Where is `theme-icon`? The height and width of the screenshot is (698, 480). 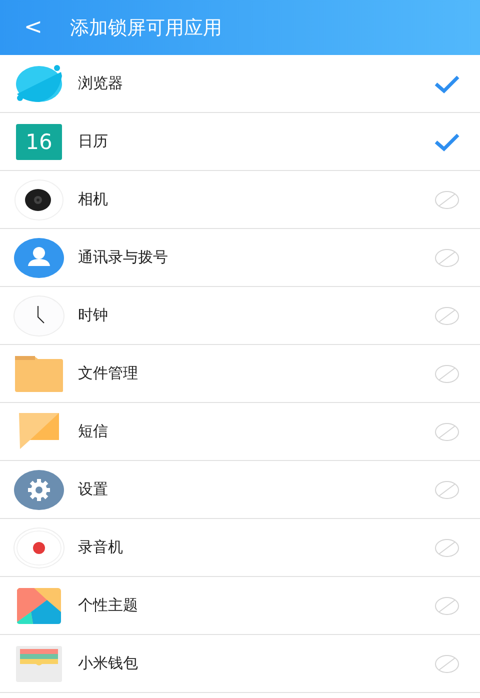 theme-icon is located at coordinates (39, 606).